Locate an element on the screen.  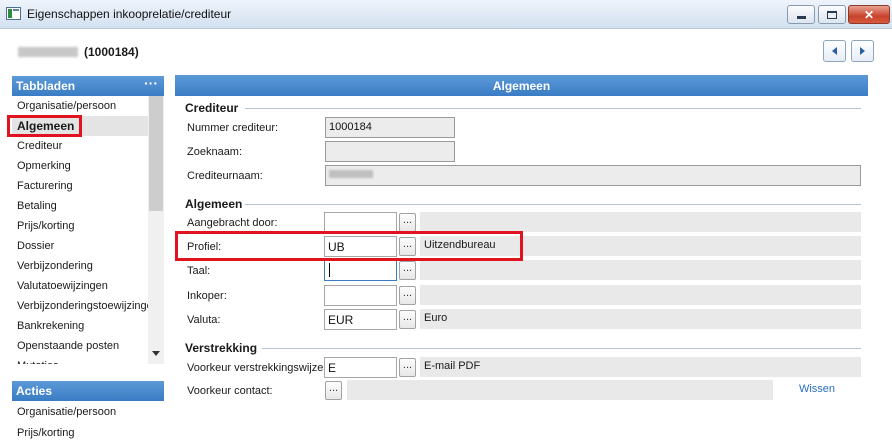
tab-facturering: Facturering is located at coordinates (80, 186).